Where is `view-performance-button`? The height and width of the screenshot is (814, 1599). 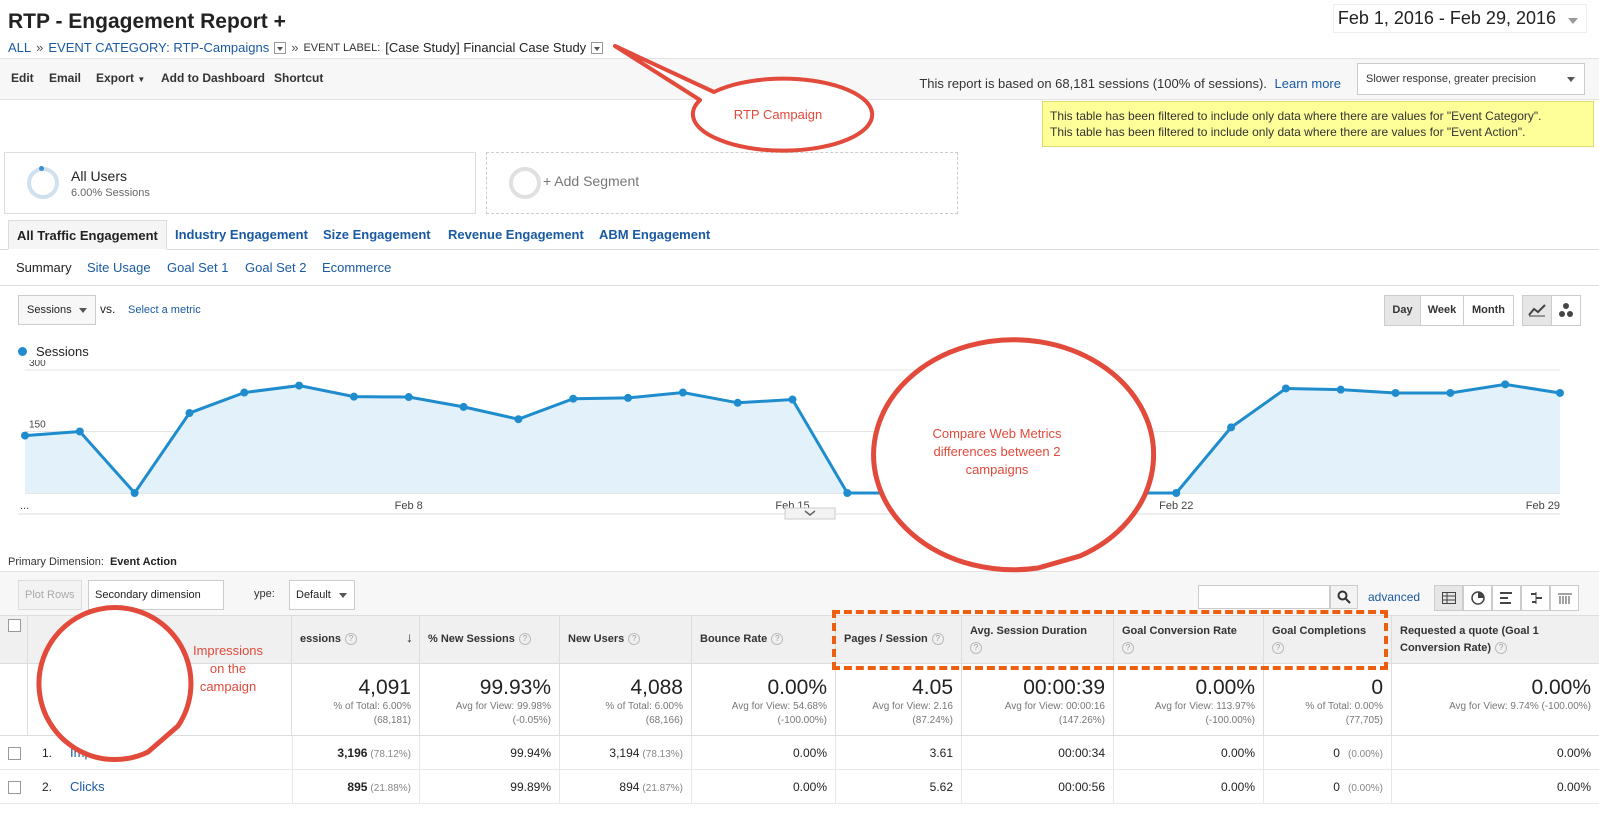
view-performance-button is located at coordinates (1506, 598).